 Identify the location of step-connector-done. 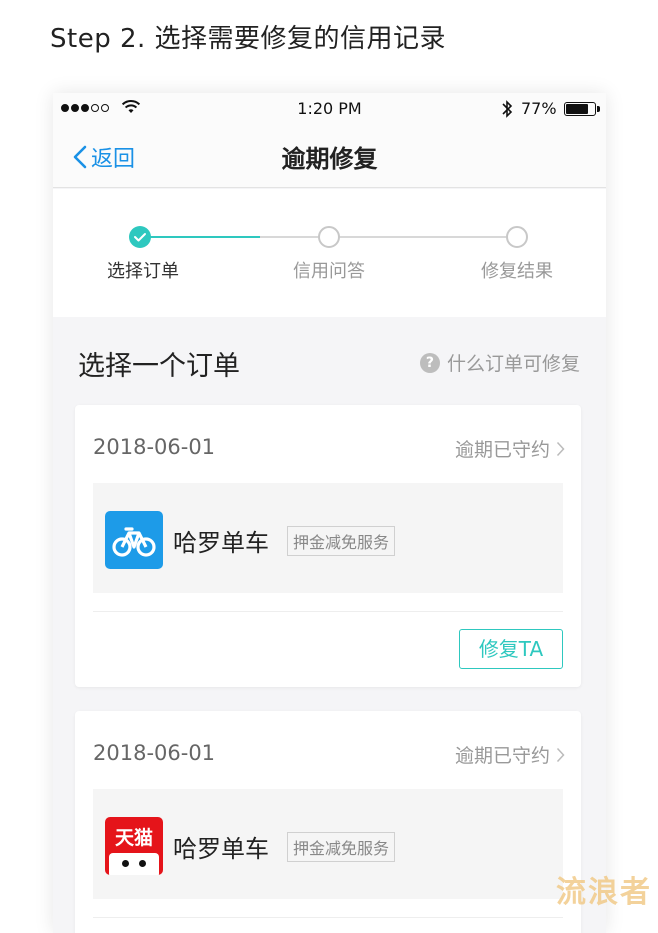
(200, 237).